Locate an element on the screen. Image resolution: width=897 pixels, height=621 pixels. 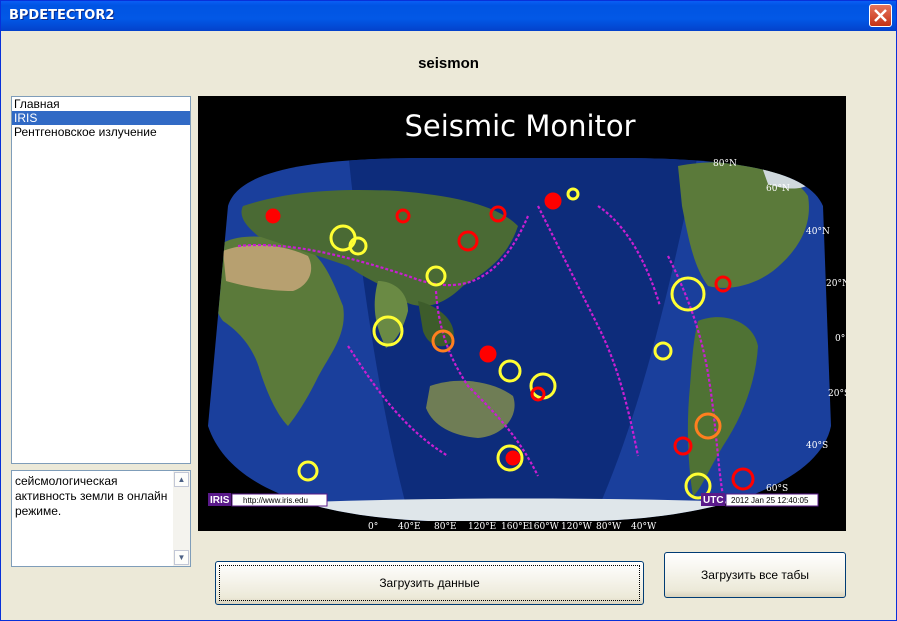
lat-label: 0° is located at coordinates (840, 339).